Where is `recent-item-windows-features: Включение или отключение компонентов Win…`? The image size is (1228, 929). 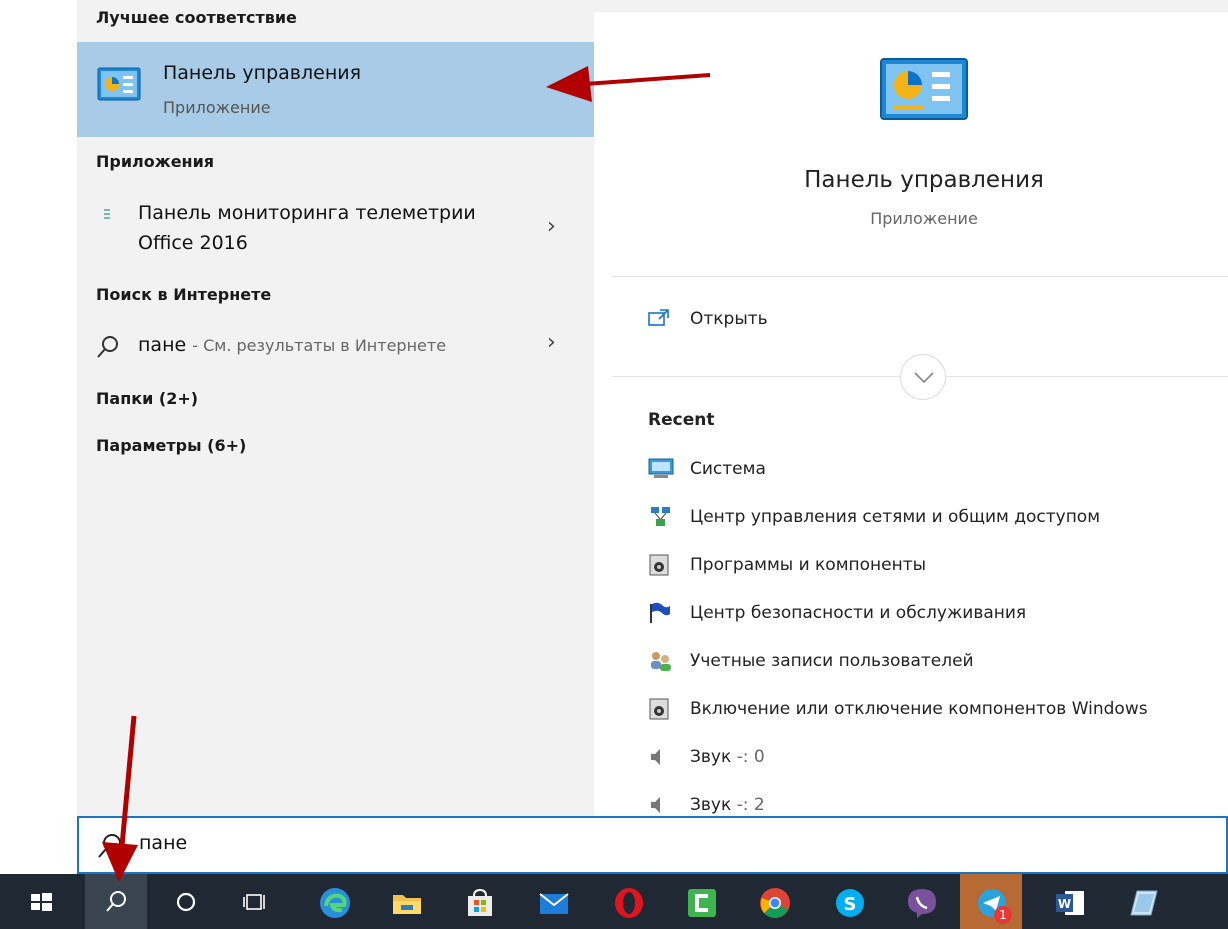 recent-item-windows-features: Включение или отключение компонентов Win… is located at coordinates (928, 710).